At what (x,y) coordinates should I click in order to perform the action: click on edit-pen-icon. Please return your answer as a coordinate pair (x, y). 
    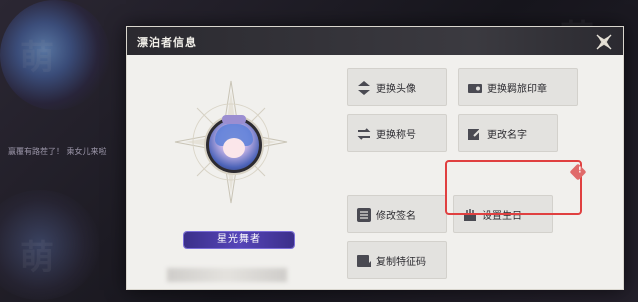
    Looking at the image, I should click on (475, 134).